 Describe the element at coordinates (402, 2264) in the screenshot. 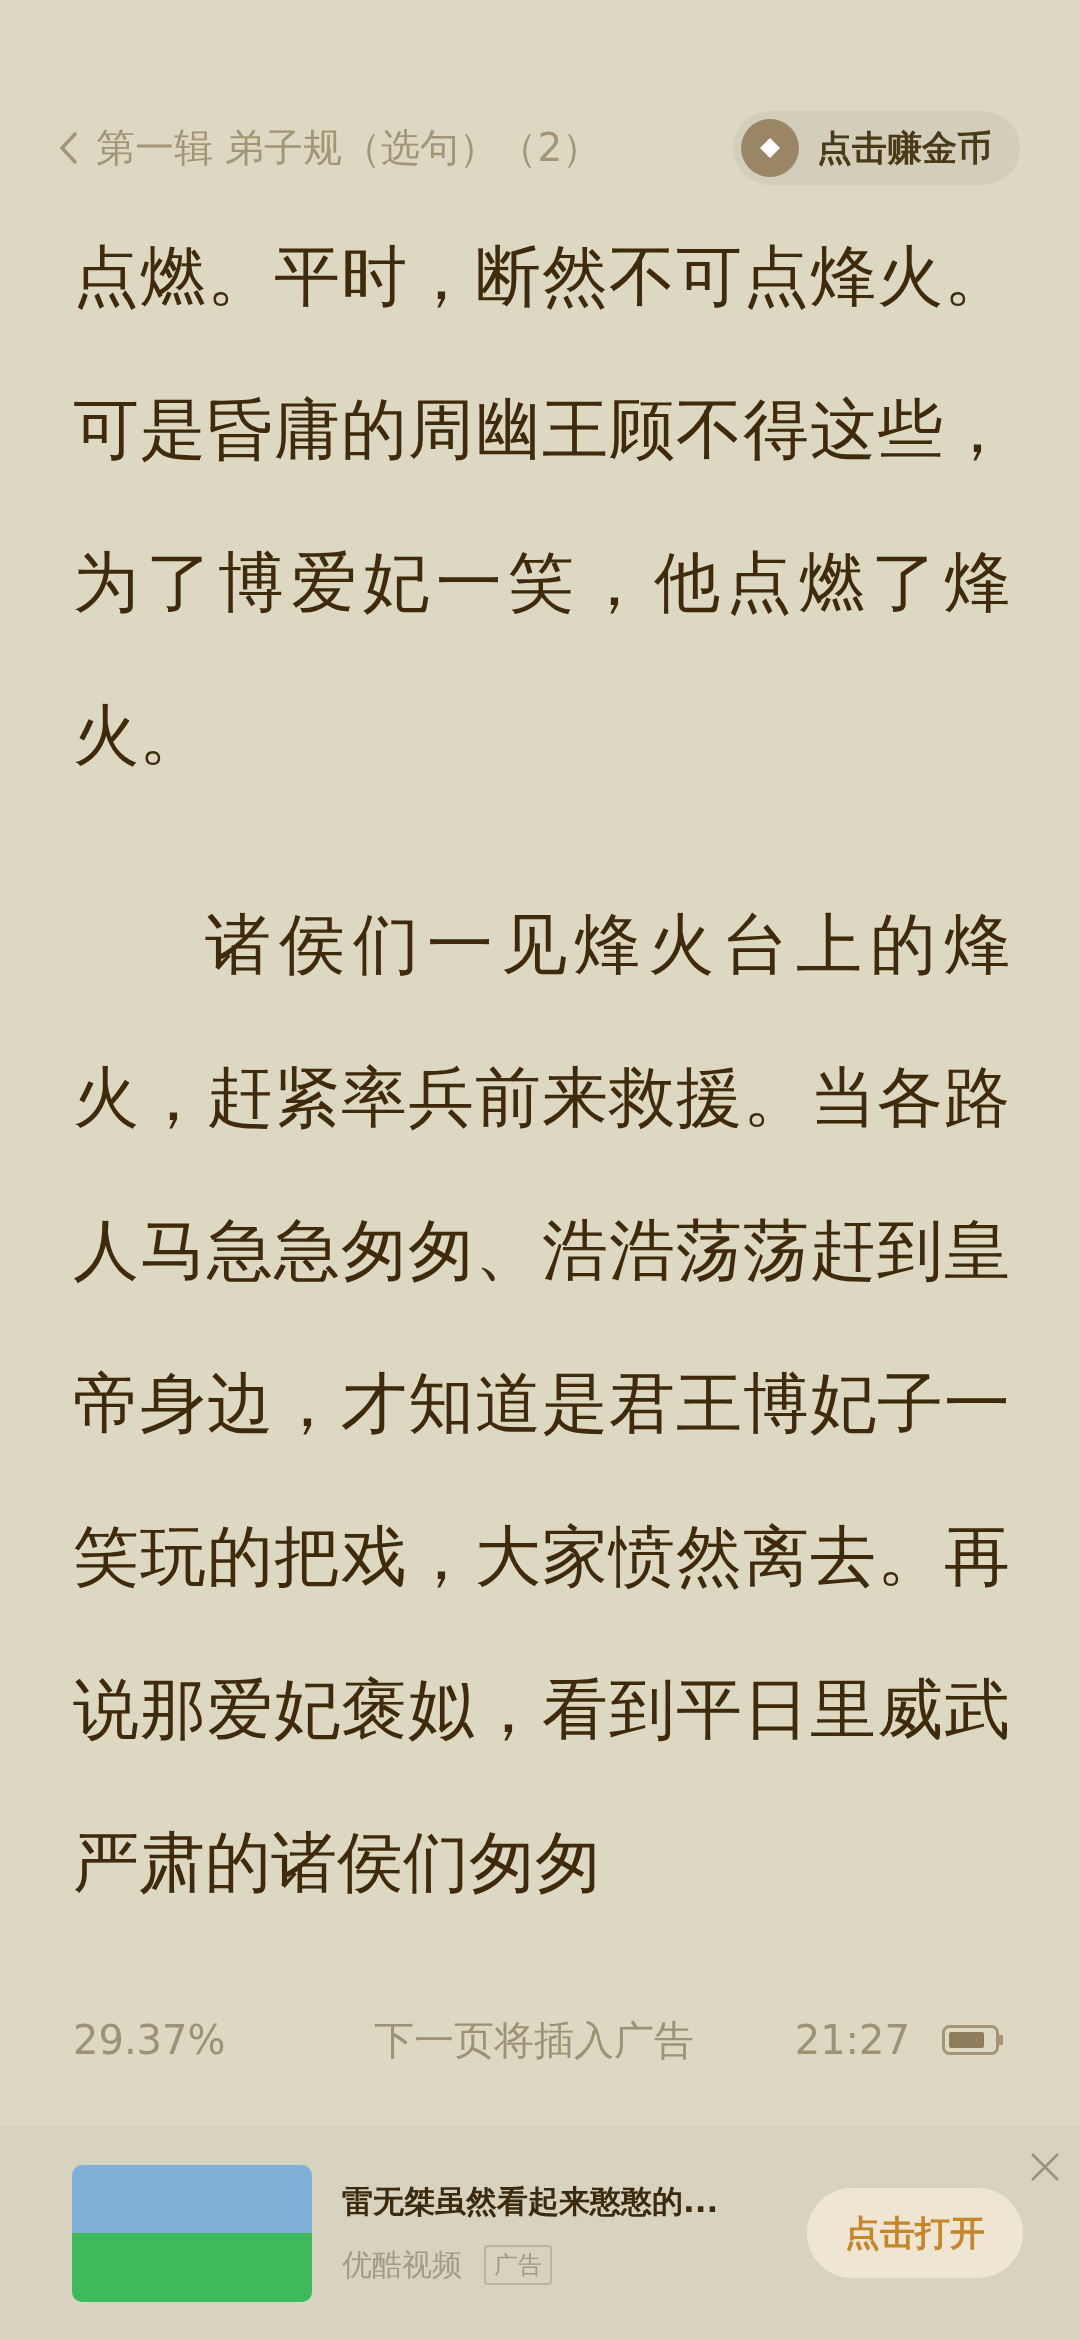

I see `ad-source: 优酷视频` at that location.